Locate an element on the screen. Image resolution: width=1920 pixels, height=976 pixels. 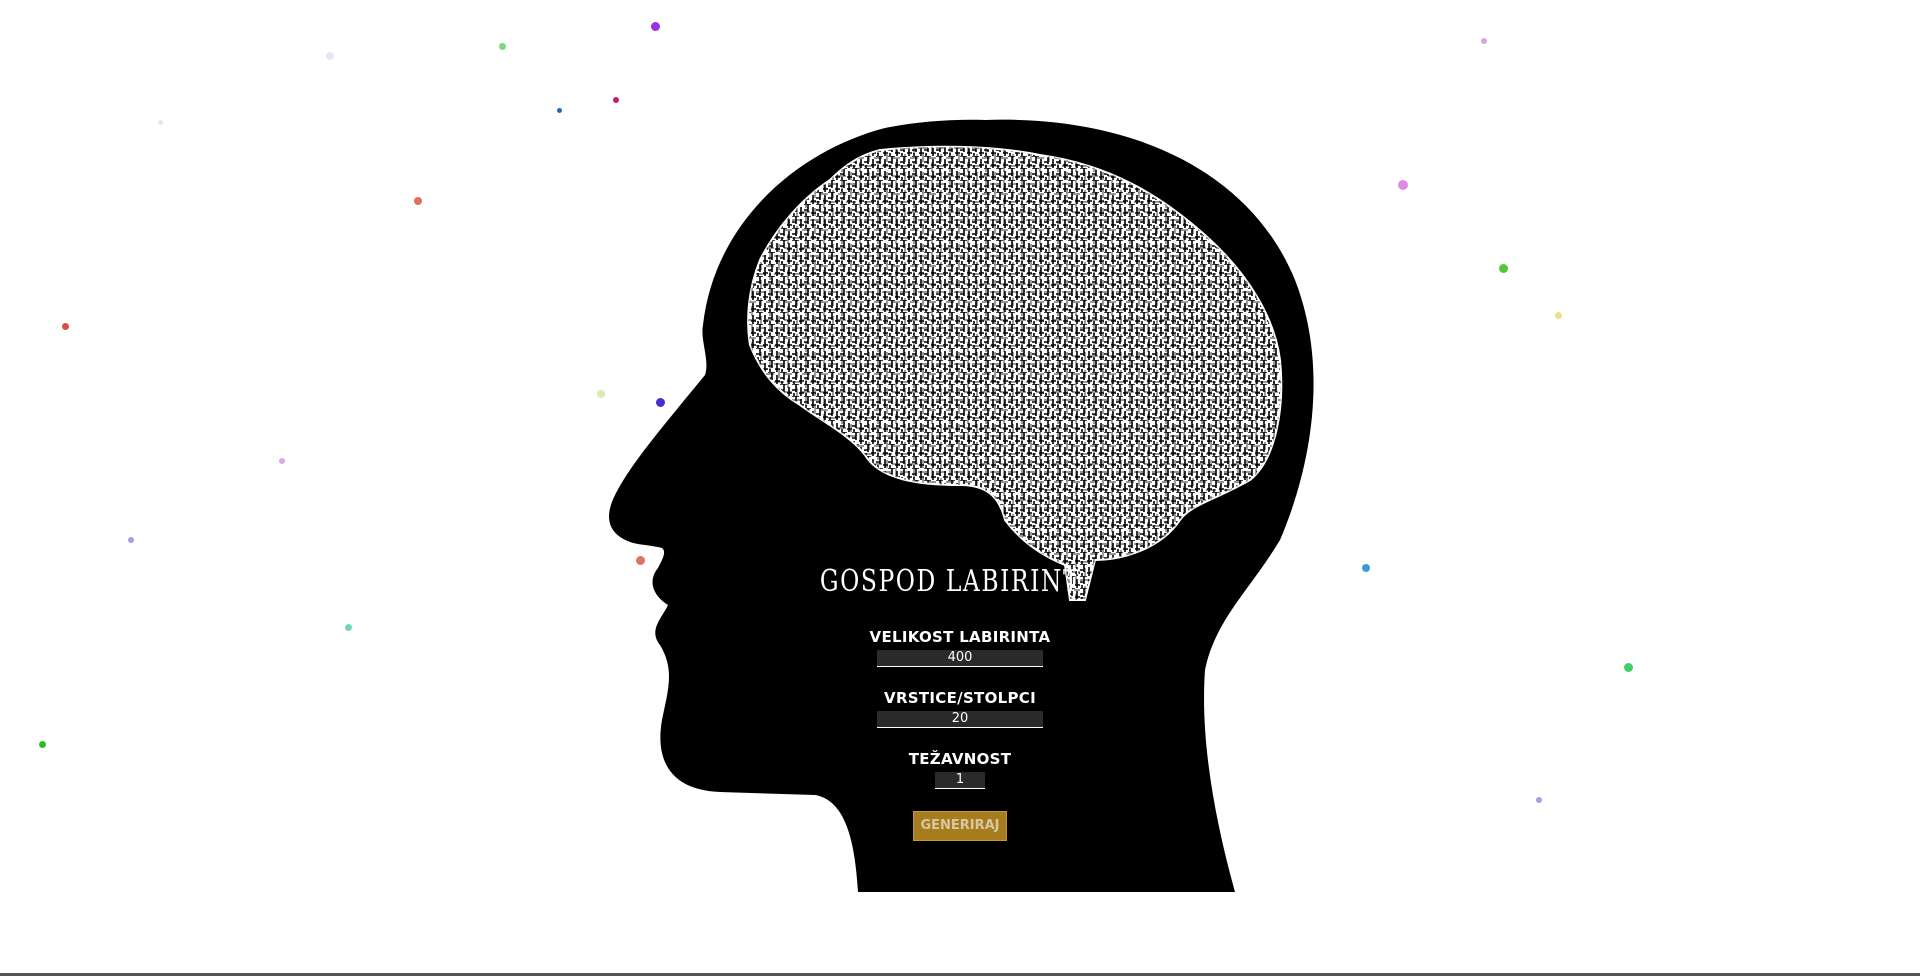
rows-cols-input is located at coordinates (960, 719).